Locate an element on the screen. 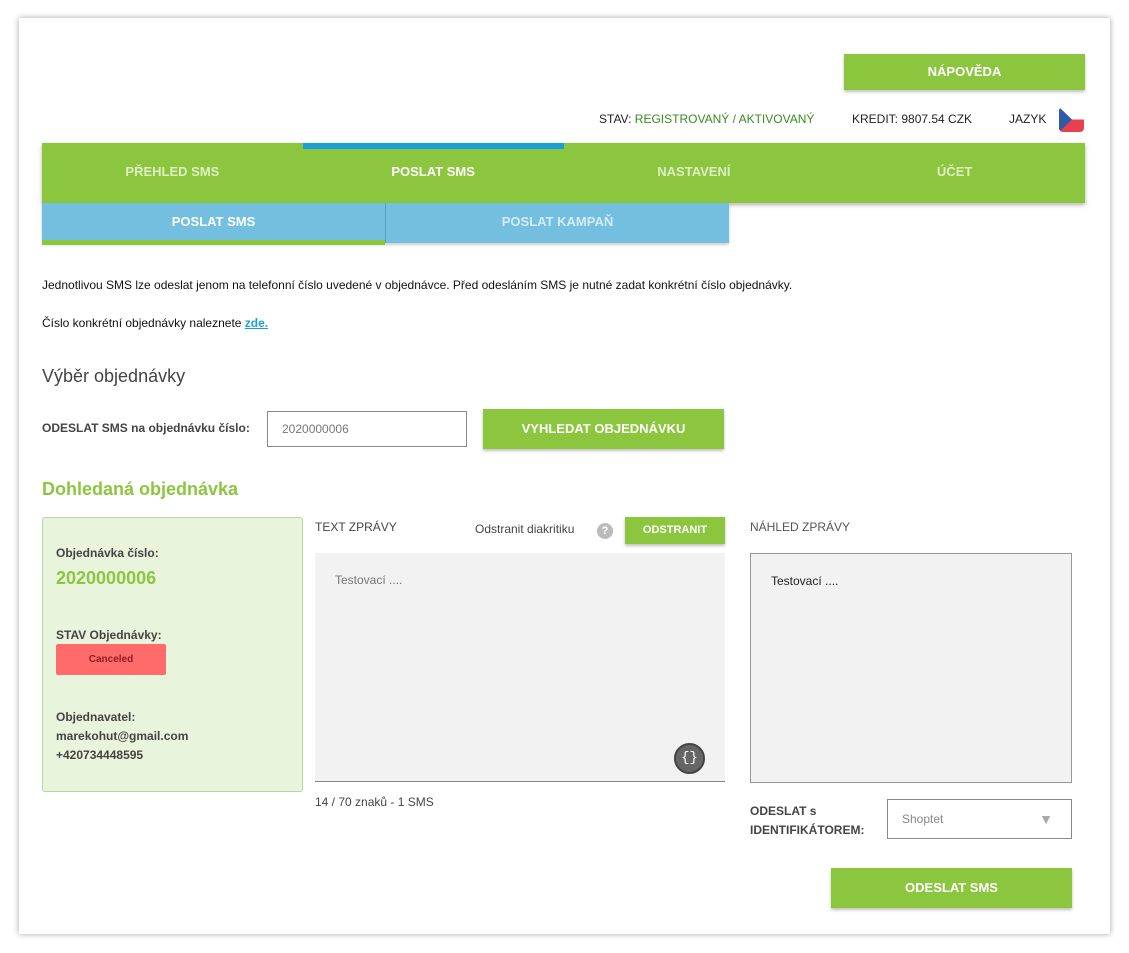 The height and width of the screenshot is (953, 1129). sub-nav: POSLAT SMS POSLAT KAMPAŇ is located at coordinates (385, 224).